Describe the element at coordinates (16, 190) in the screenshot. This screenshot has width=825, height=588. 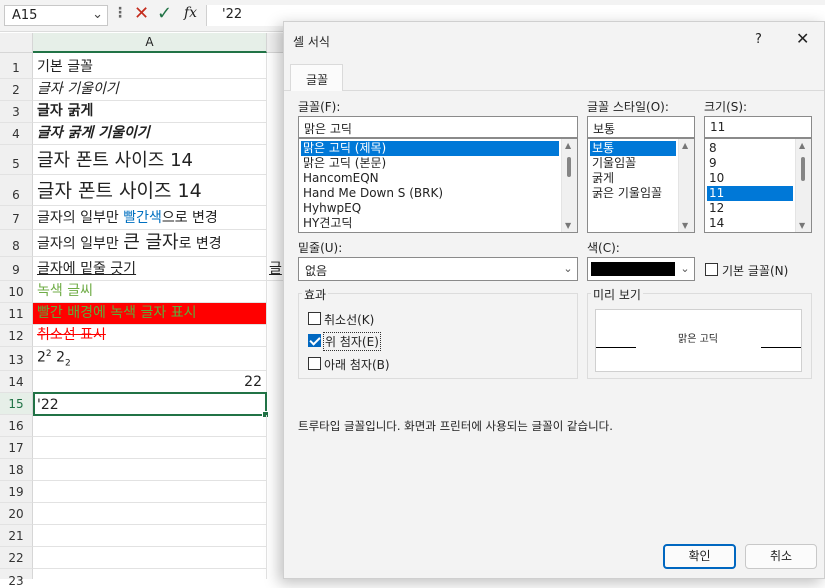
I see `row-header: 6` at that location.